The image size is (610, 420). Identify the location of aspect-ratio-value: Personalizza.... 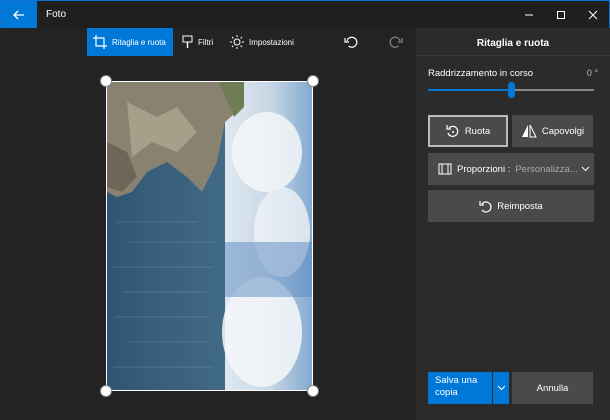
(546, 169).